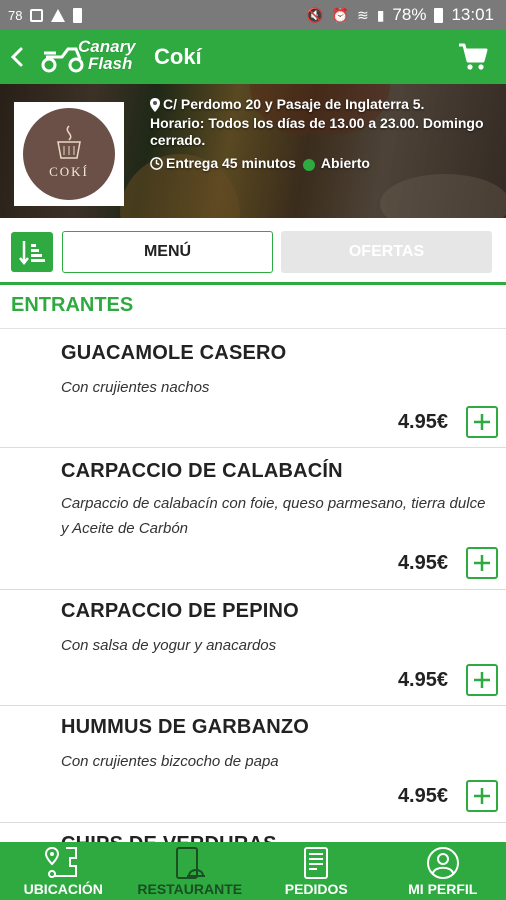 This screenshot has width=506, height=900. What do you see at coordinates (15, 15) in the screenshot?
I see `status-left-text: 78` at bounding box center [15, 15].